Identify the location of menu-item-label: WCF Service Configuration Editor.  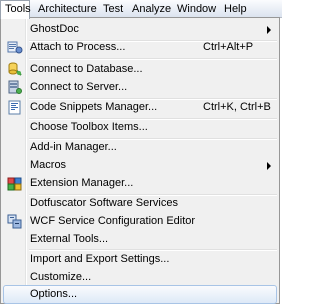
(113, 221).